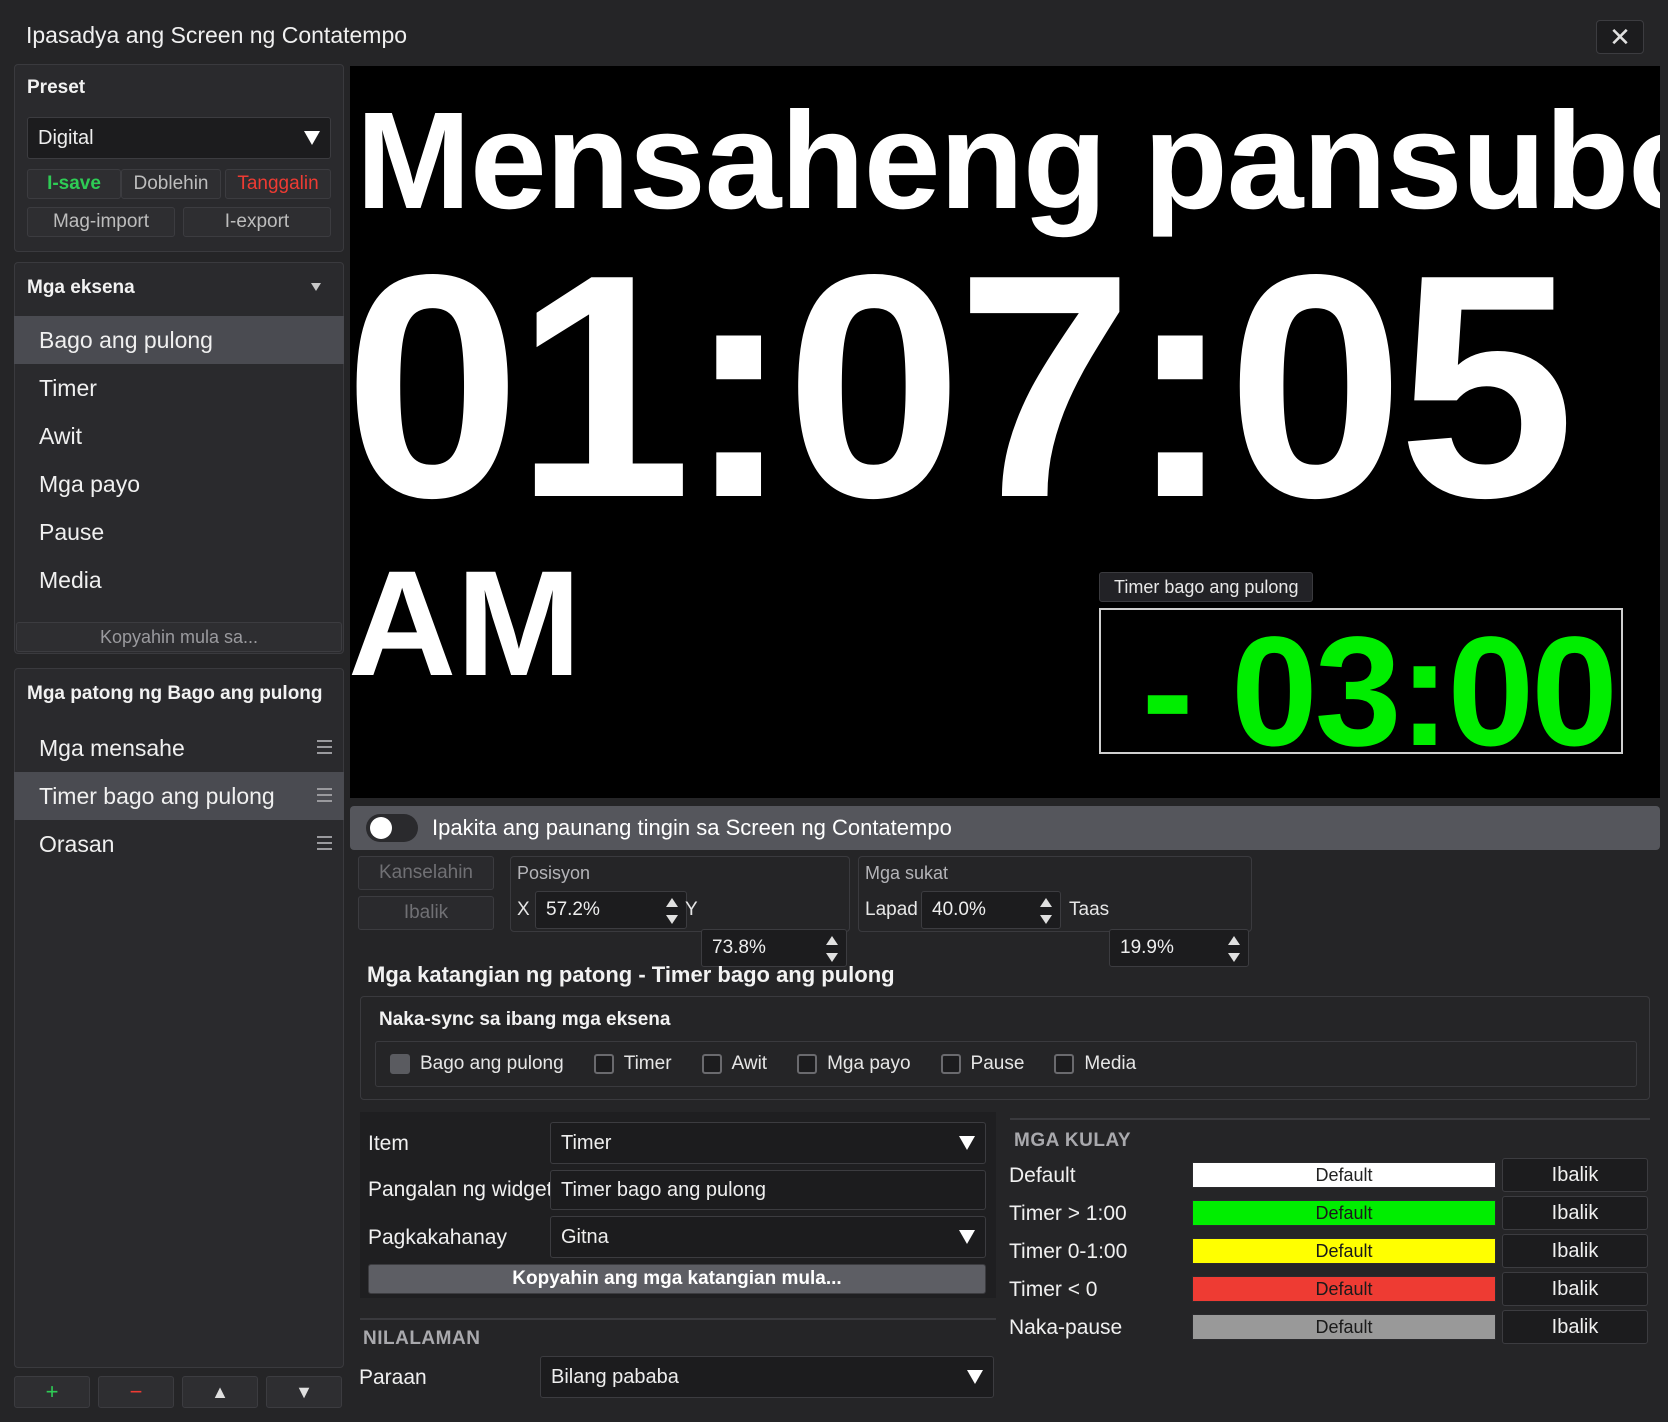  I want to click on color-swatch-timer-negative: Default, so click(1344, 1289).